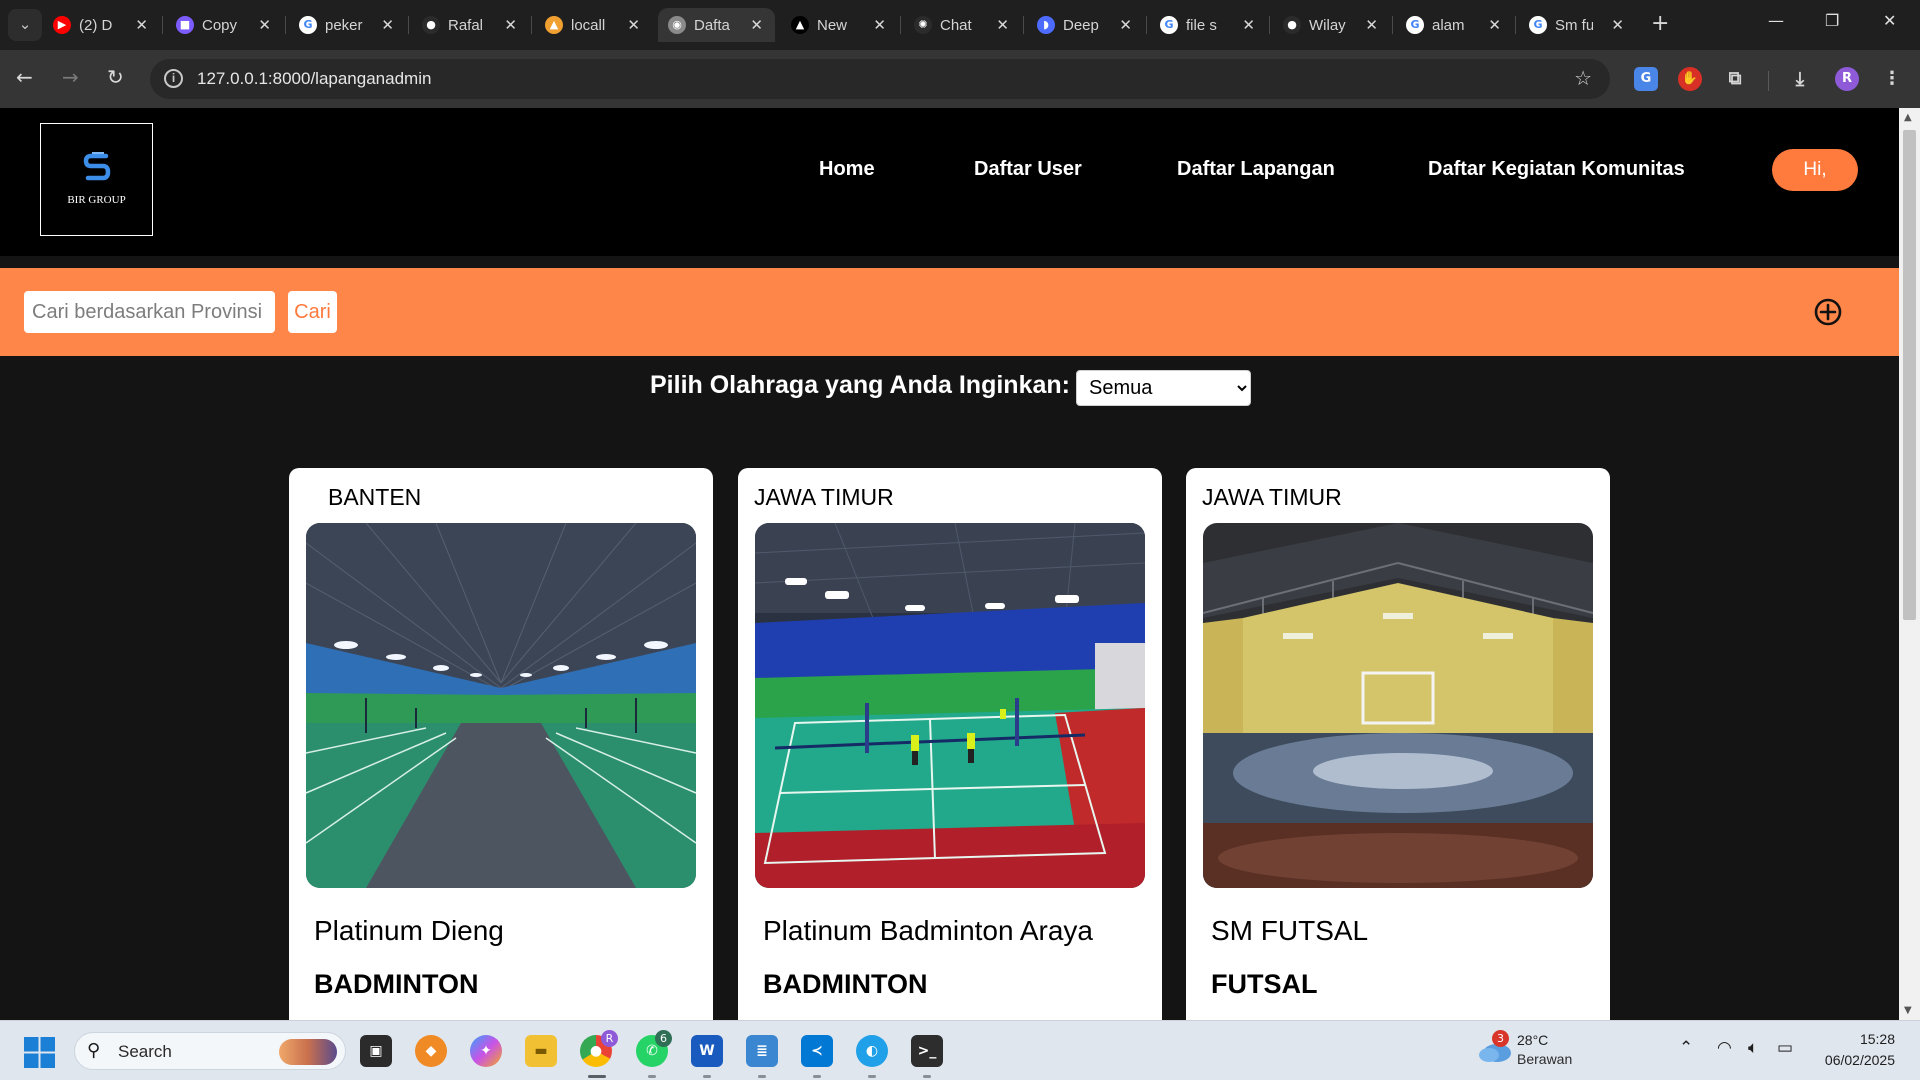 This screenshot has height=1080, width=1920. What do you see at coordinates (1768, 81) in the screenshot?
I see `toolbar-divider` at bounding box center [1768, 81].